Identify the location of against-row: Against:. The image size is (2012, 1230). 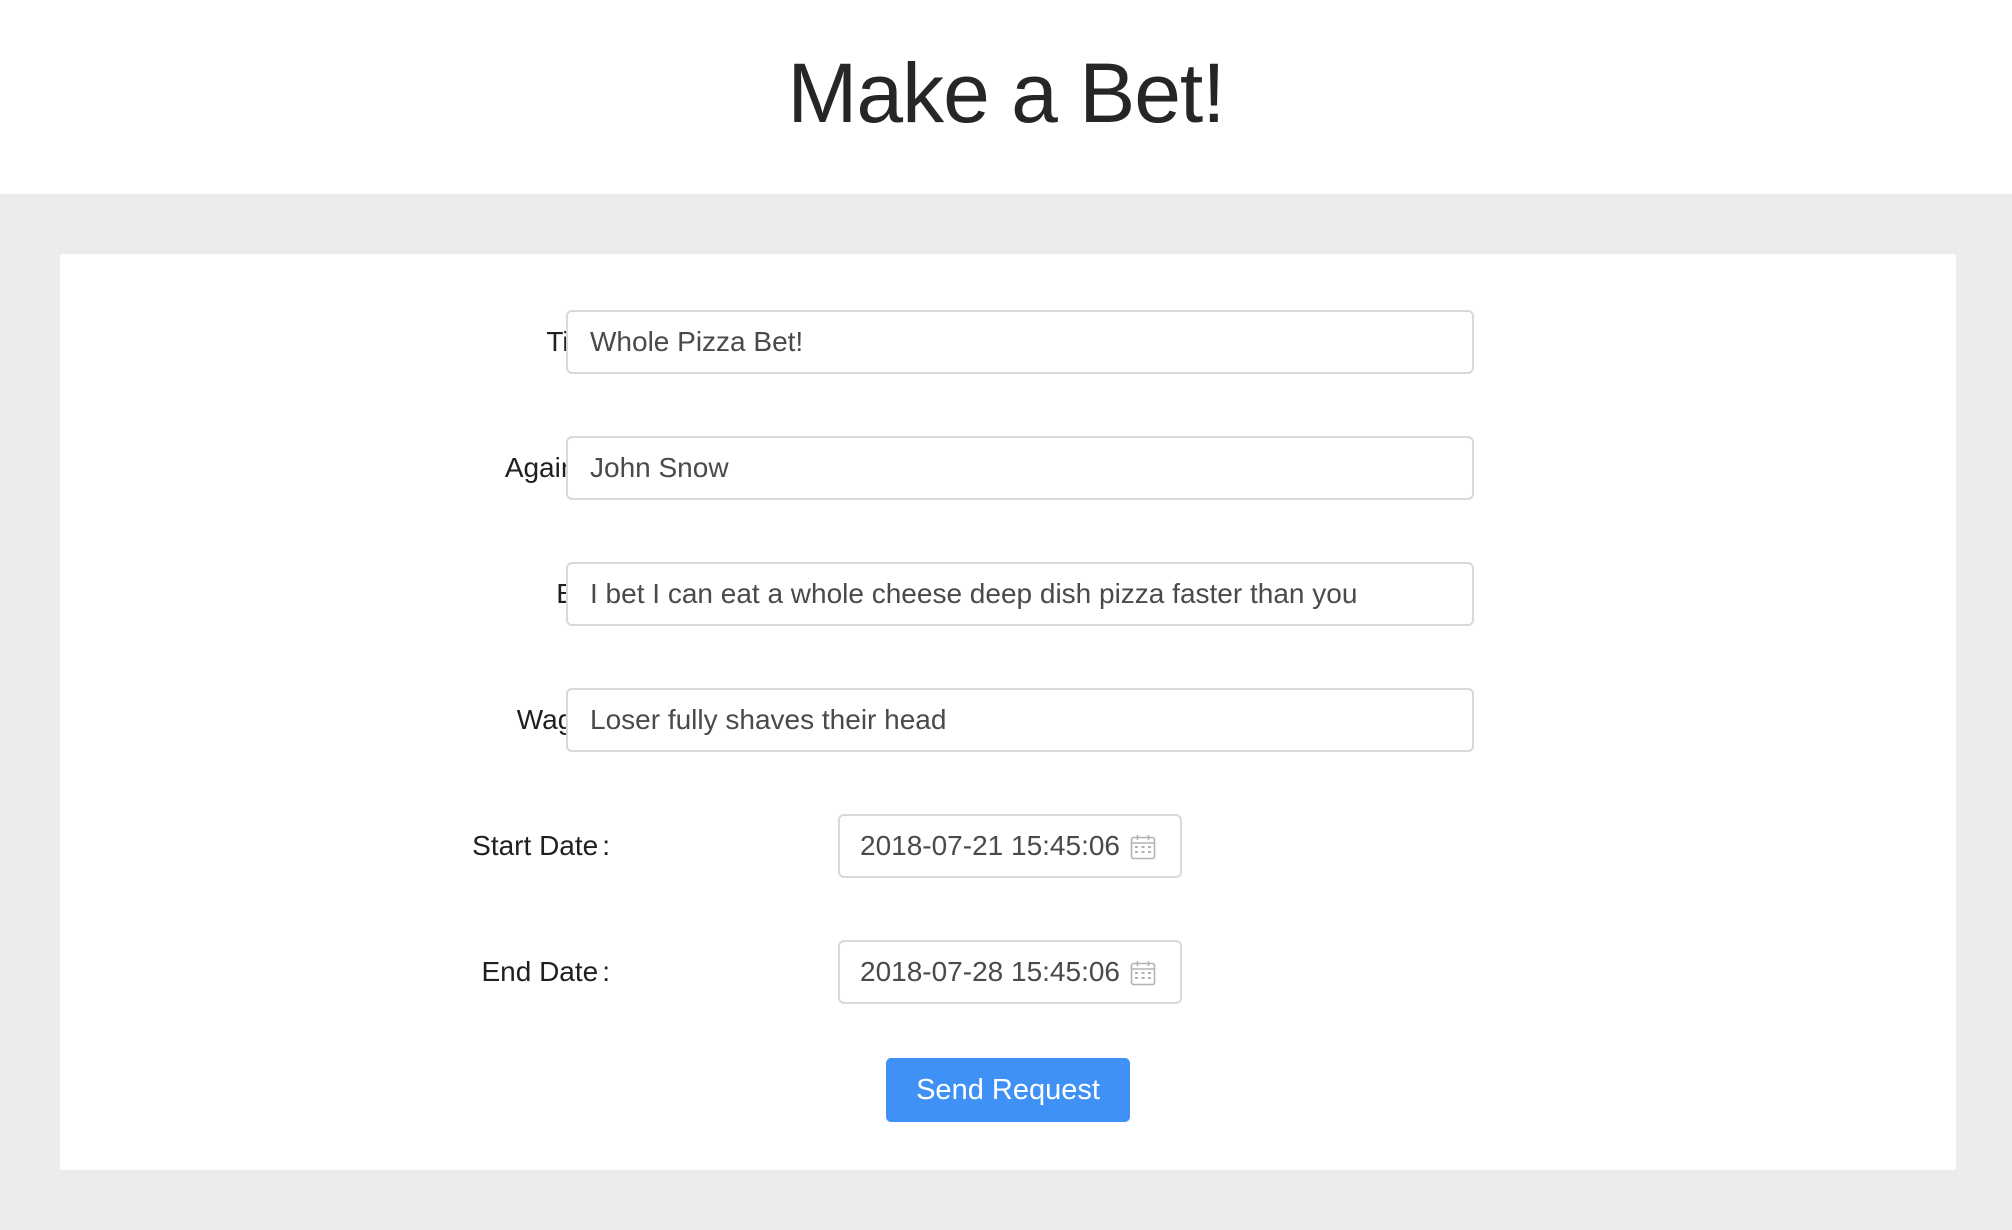
(1008, 468).